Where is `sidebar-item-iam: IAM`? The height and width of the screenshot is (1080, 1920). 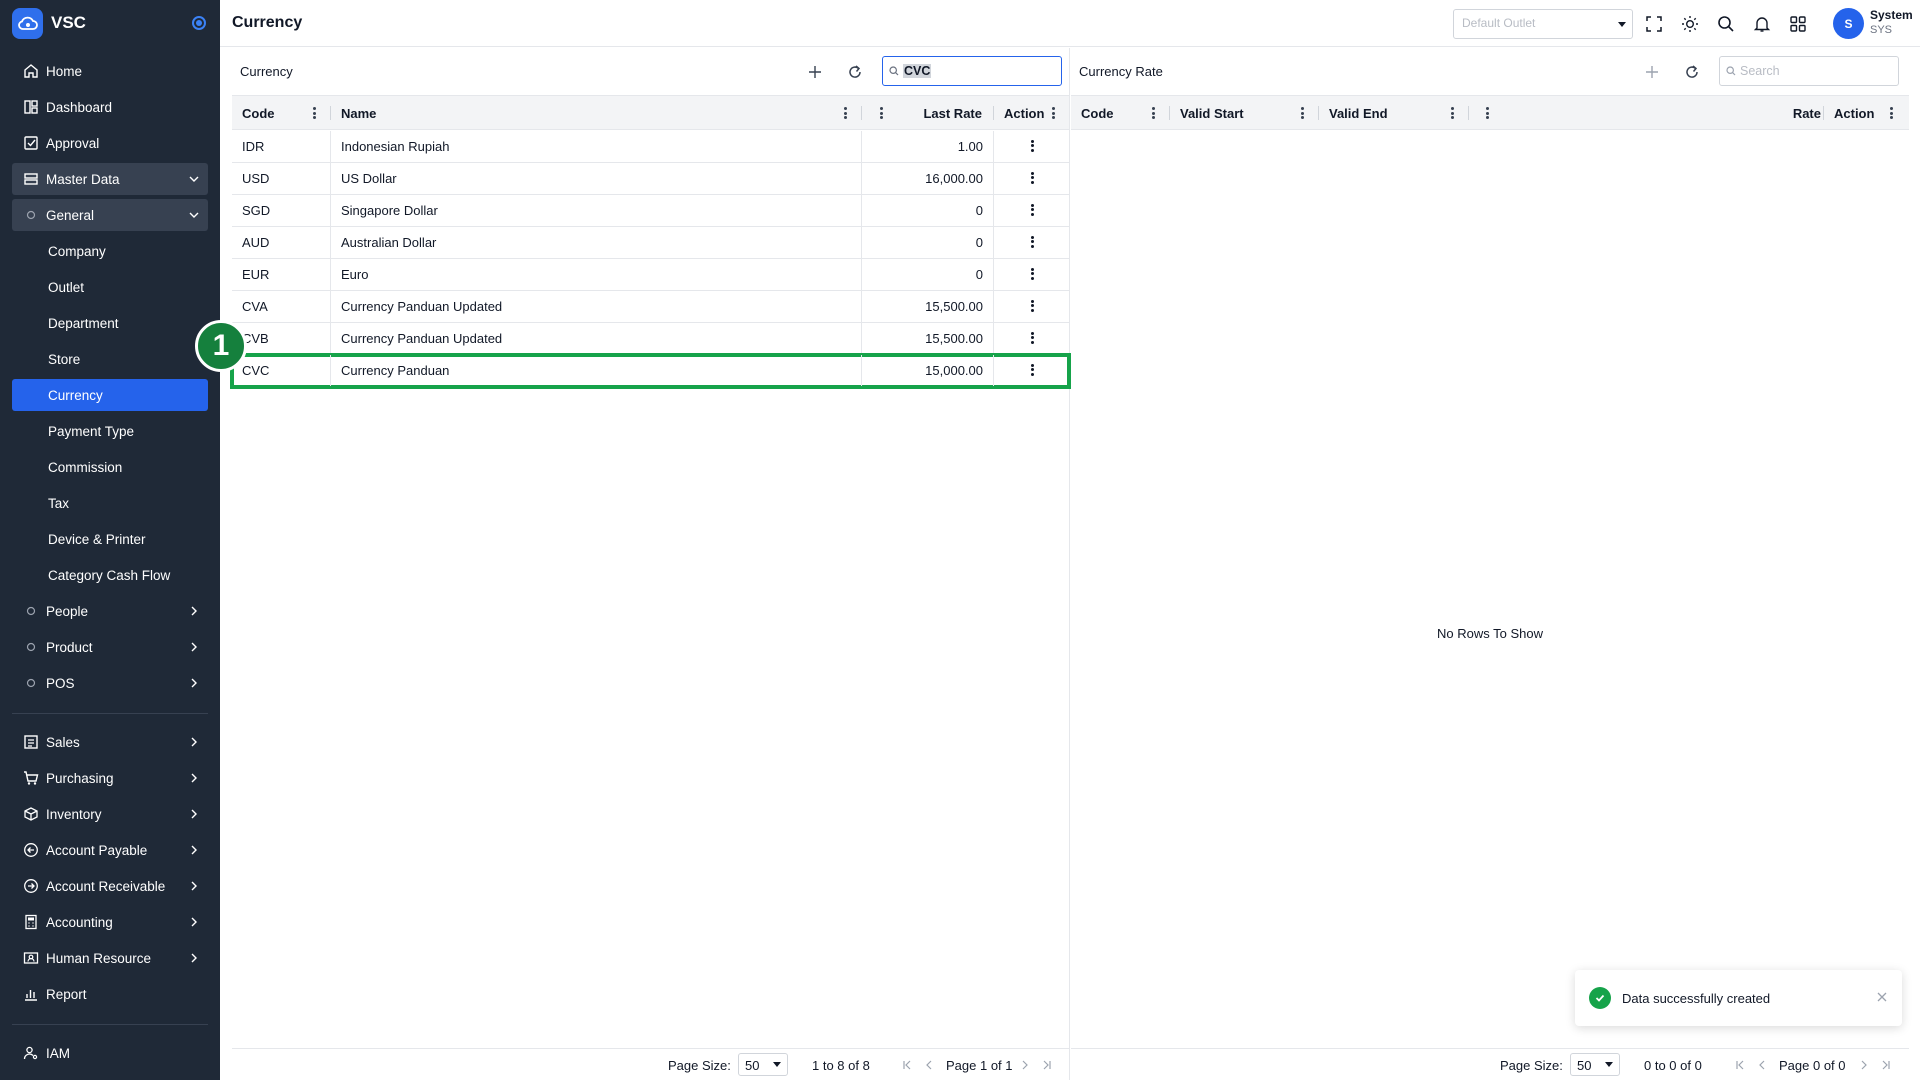
sidebar-item-iam: IAM is located at coordinates (110, 1053).